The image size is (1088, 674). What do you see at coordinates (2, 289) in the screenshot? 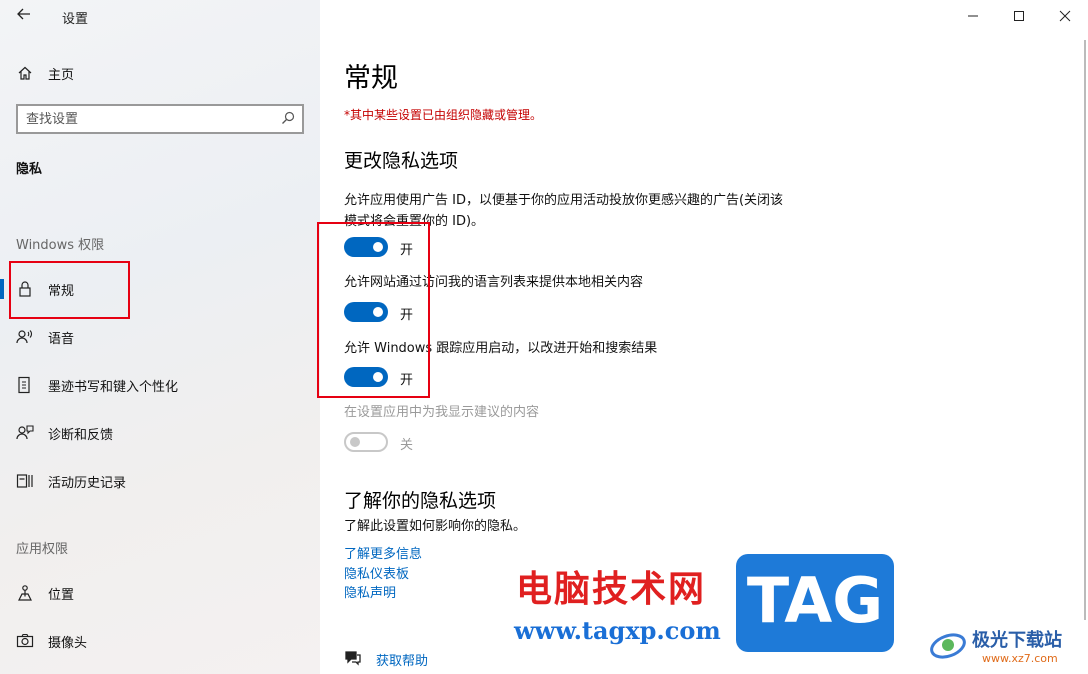
I see `active-indicator` at bounding box center [2, 289].